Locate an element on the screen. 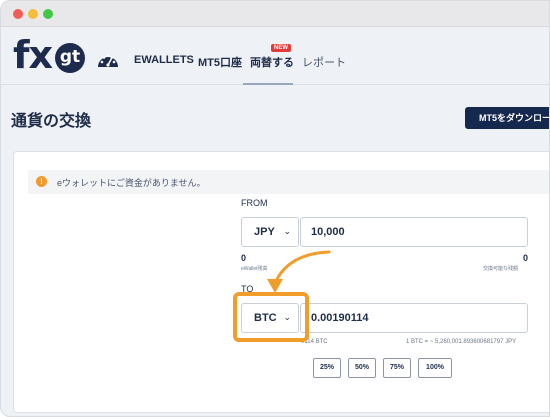 This screenshot has width=550, height=417. page-title: 通貨の交換 is located at coordinates (51, 121).